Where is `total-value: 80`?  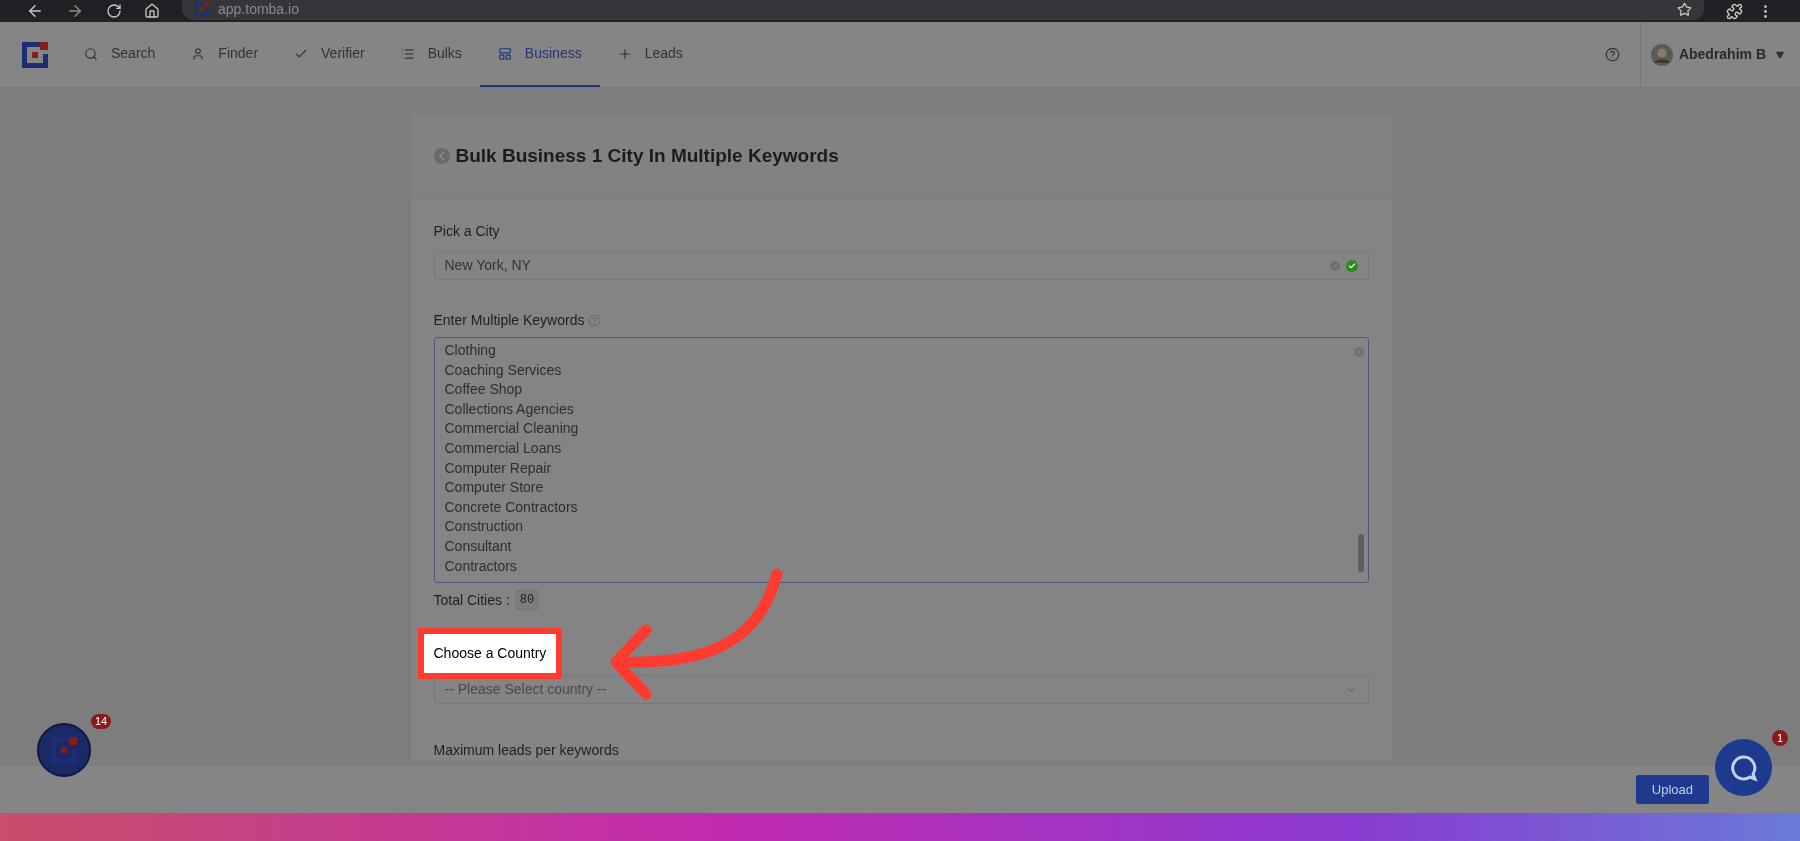 total-value: 80 is located at coordinates (527, 600).